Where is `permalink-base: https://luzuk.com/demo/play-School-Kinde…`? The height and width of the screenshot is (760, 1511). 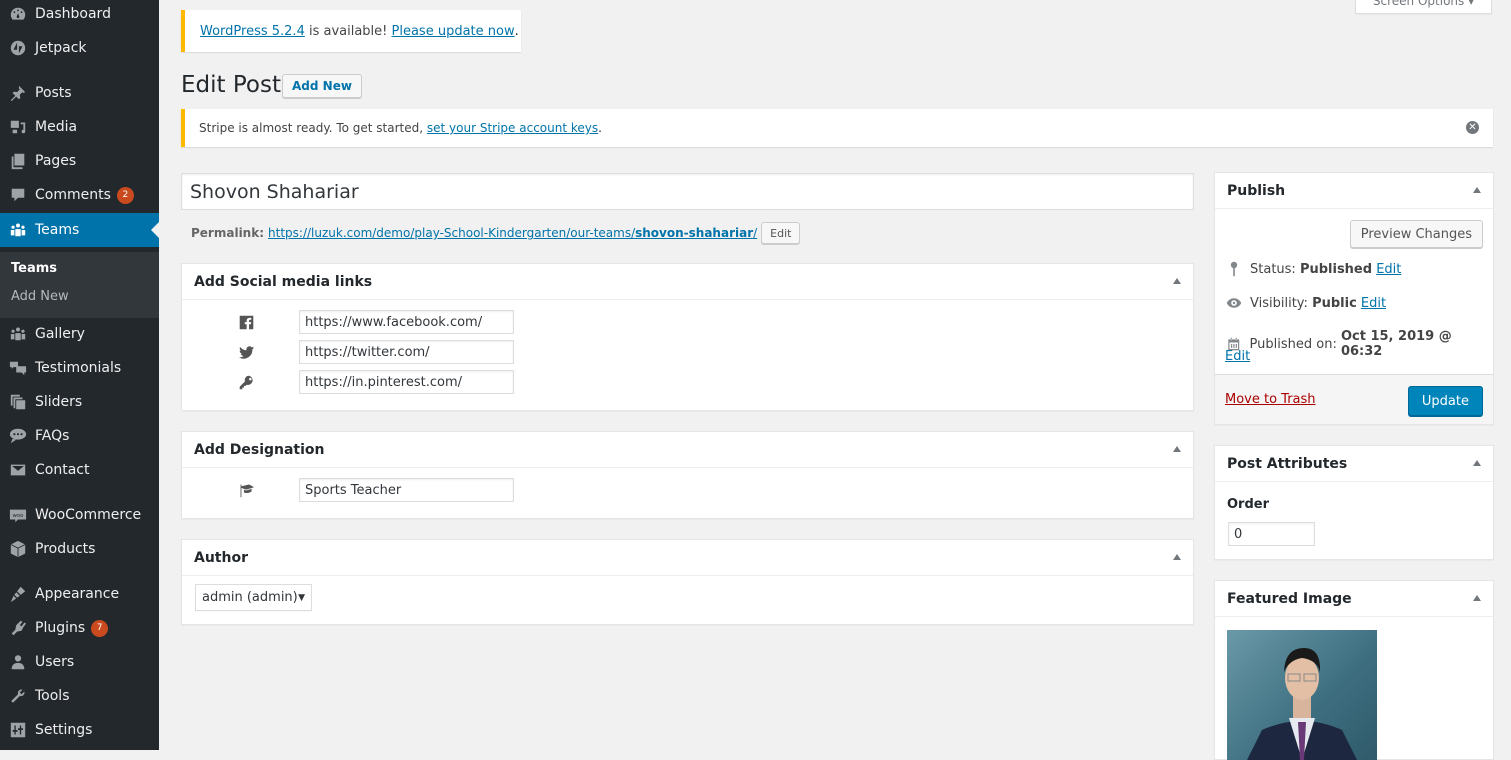
permalink-base: https://luzuk.com/demo/play-School-Kinde… is located at coordinates (451, 233).